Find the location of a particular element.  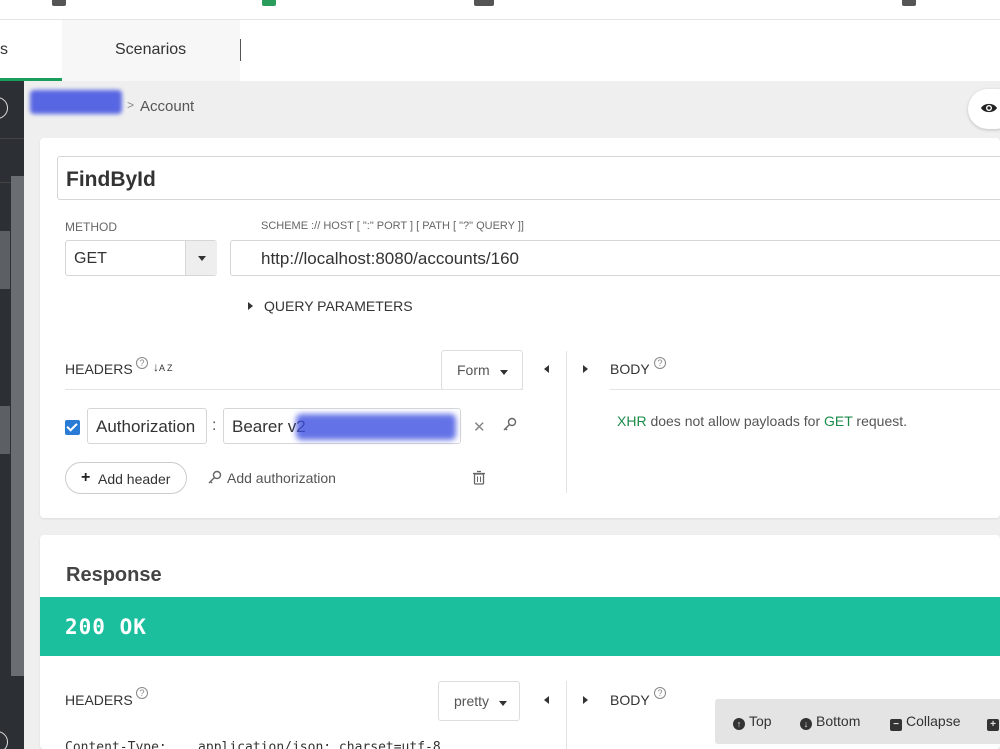

add-header-button: + Add header is located at coordinates (126, 478).